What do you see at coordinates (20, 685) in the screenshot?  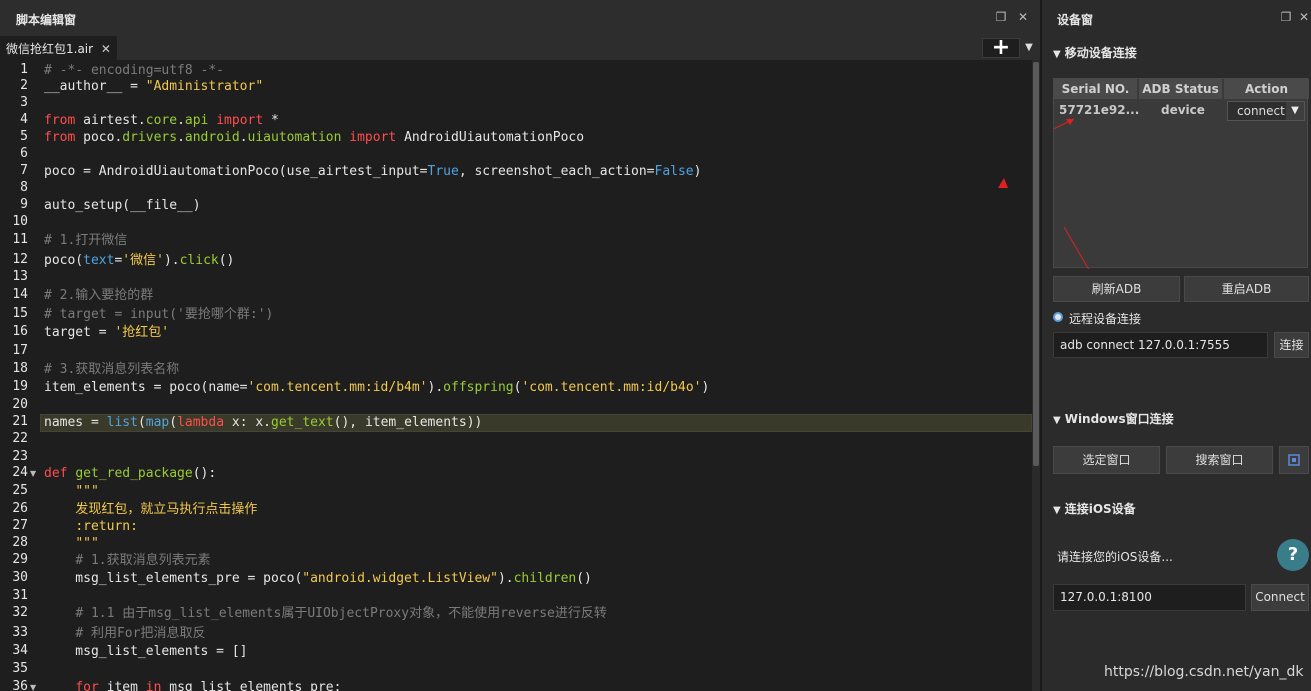 I see `line-number: 36` at bounding box center [20, 685].